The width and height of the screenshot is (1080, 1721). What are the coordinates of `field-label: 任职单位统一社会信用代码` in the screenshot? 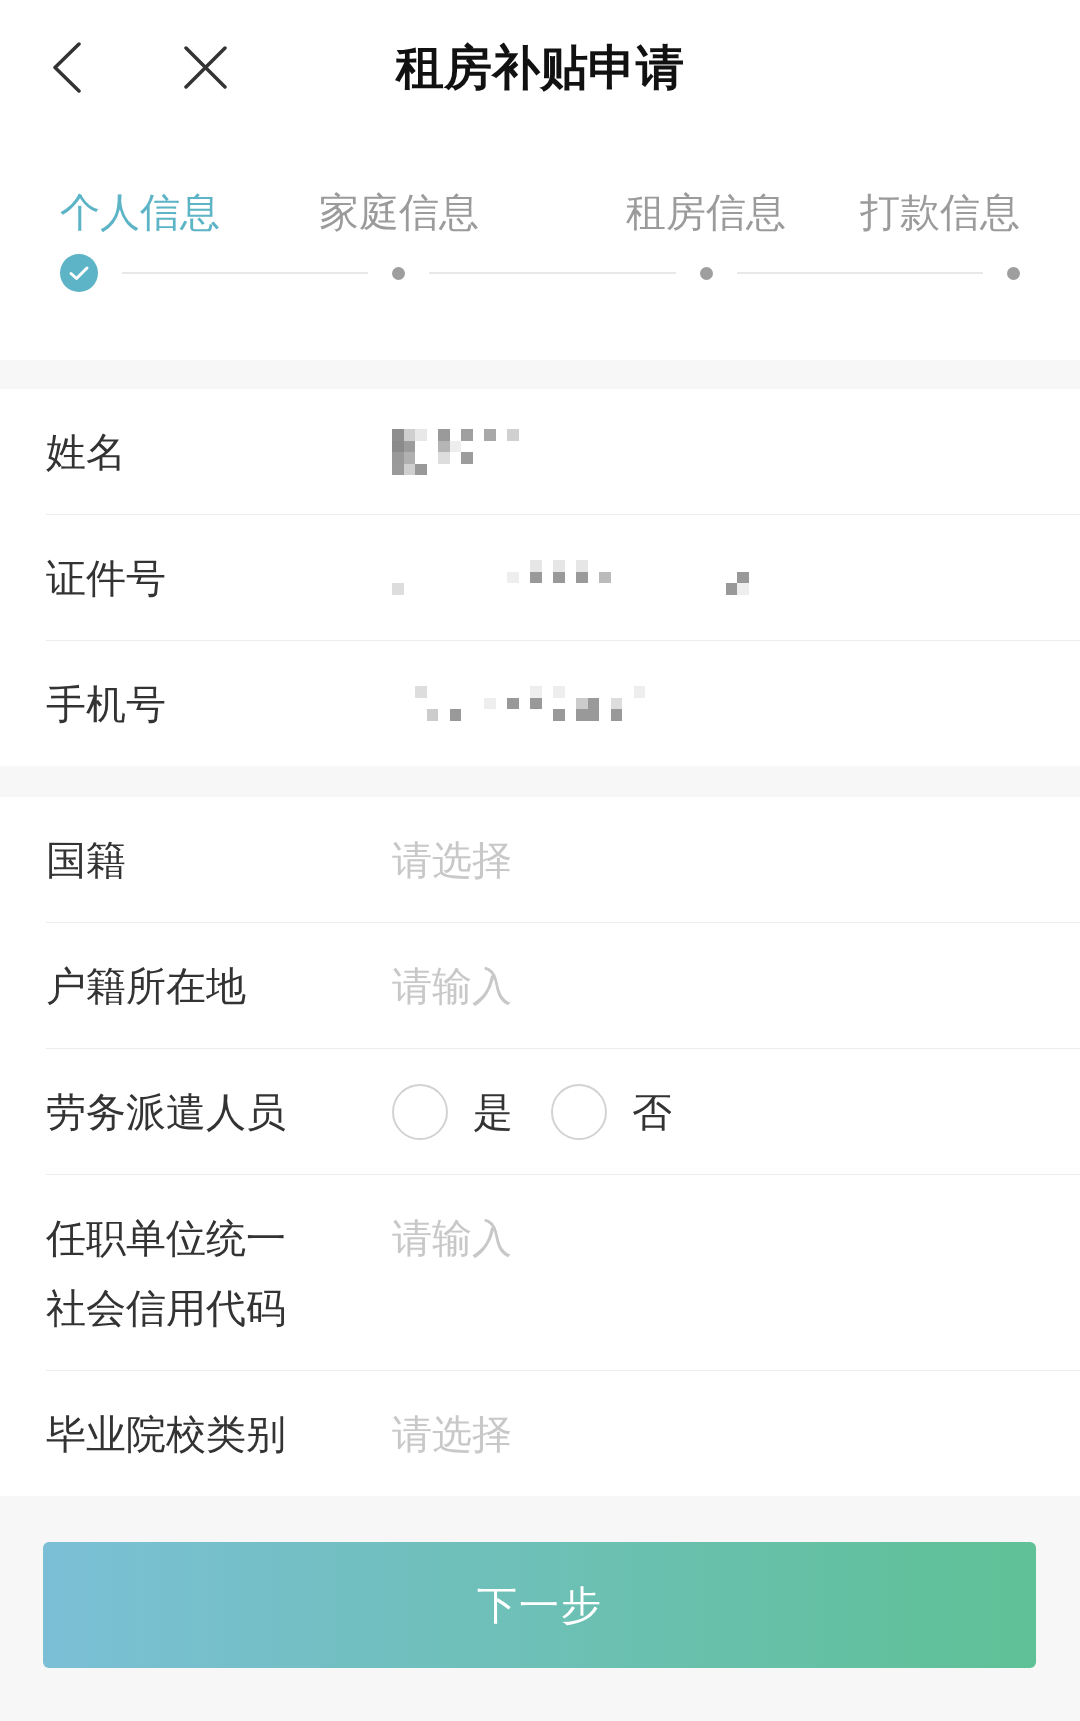 It's located at (166, 1273).